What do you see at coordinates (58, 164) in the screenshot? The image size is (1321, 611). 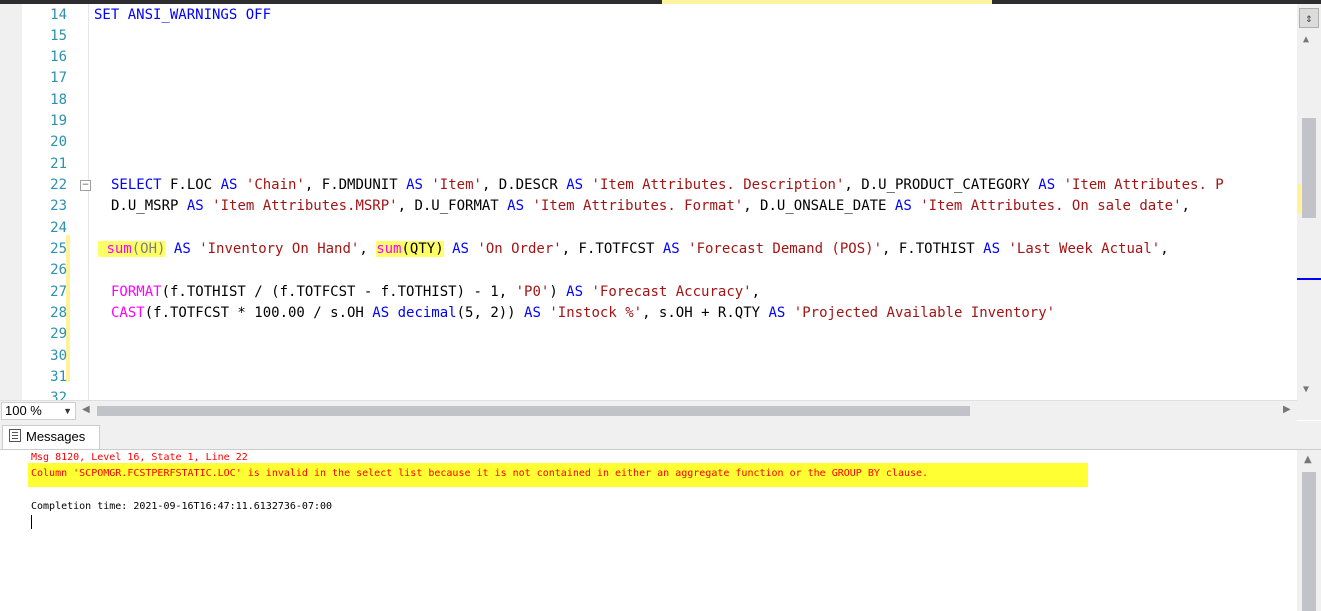 I see `line-number: 21` at bounding box center [58, 164].